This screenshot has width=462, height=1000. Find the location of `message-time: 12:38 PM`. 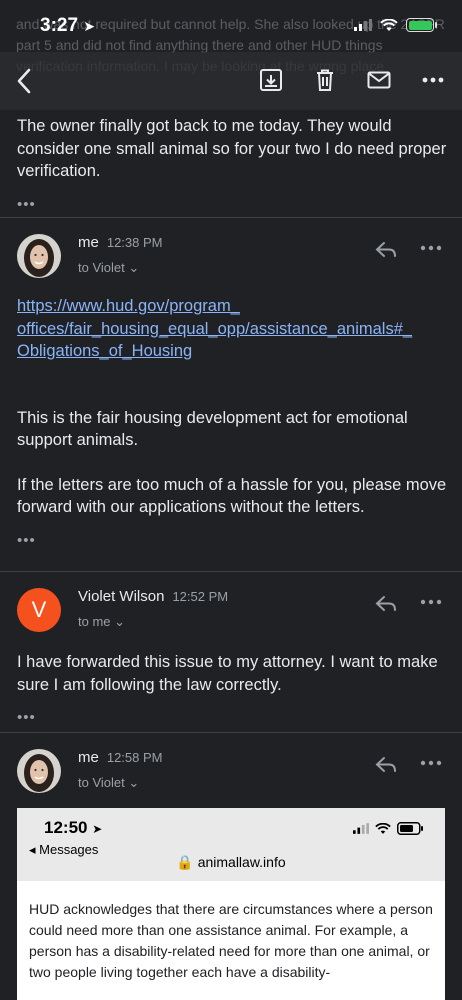

message-time: 12:38 PM is located at coordinates (134, 242).